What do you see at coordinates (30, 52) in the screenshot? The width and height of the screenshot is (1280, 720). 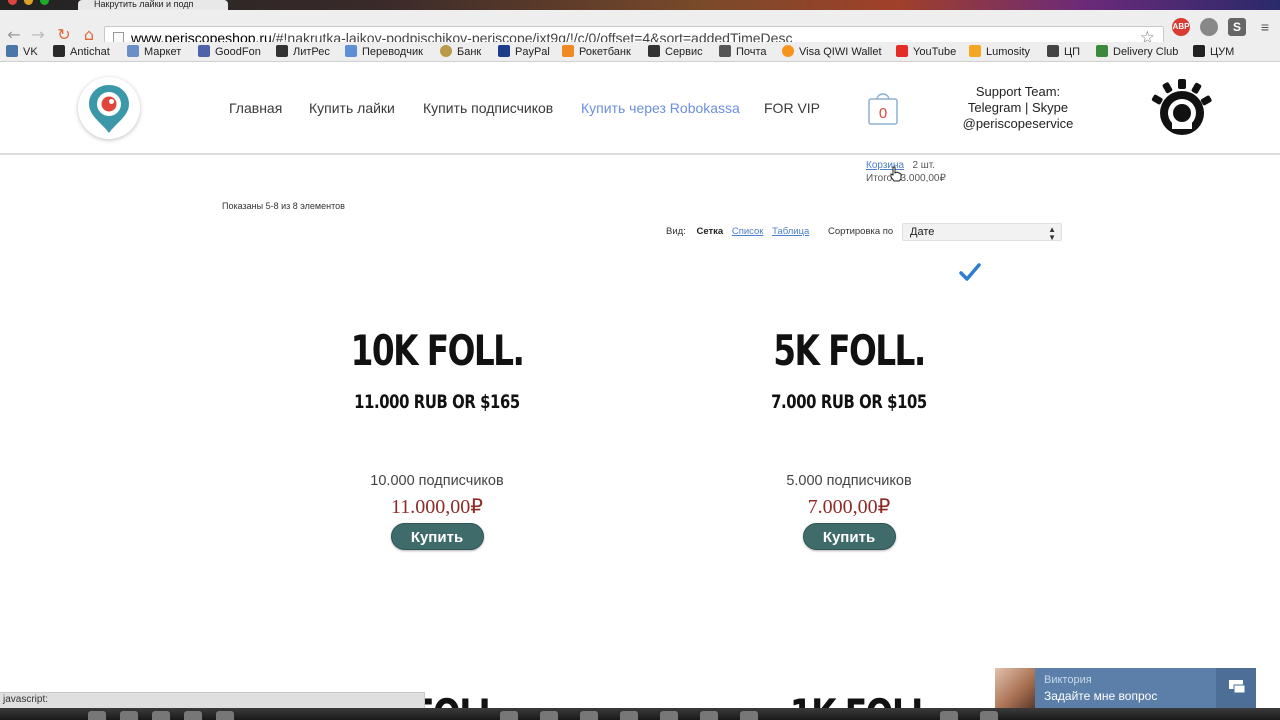 I see `bookmark-label: VK` at bounding box center [30, 52].